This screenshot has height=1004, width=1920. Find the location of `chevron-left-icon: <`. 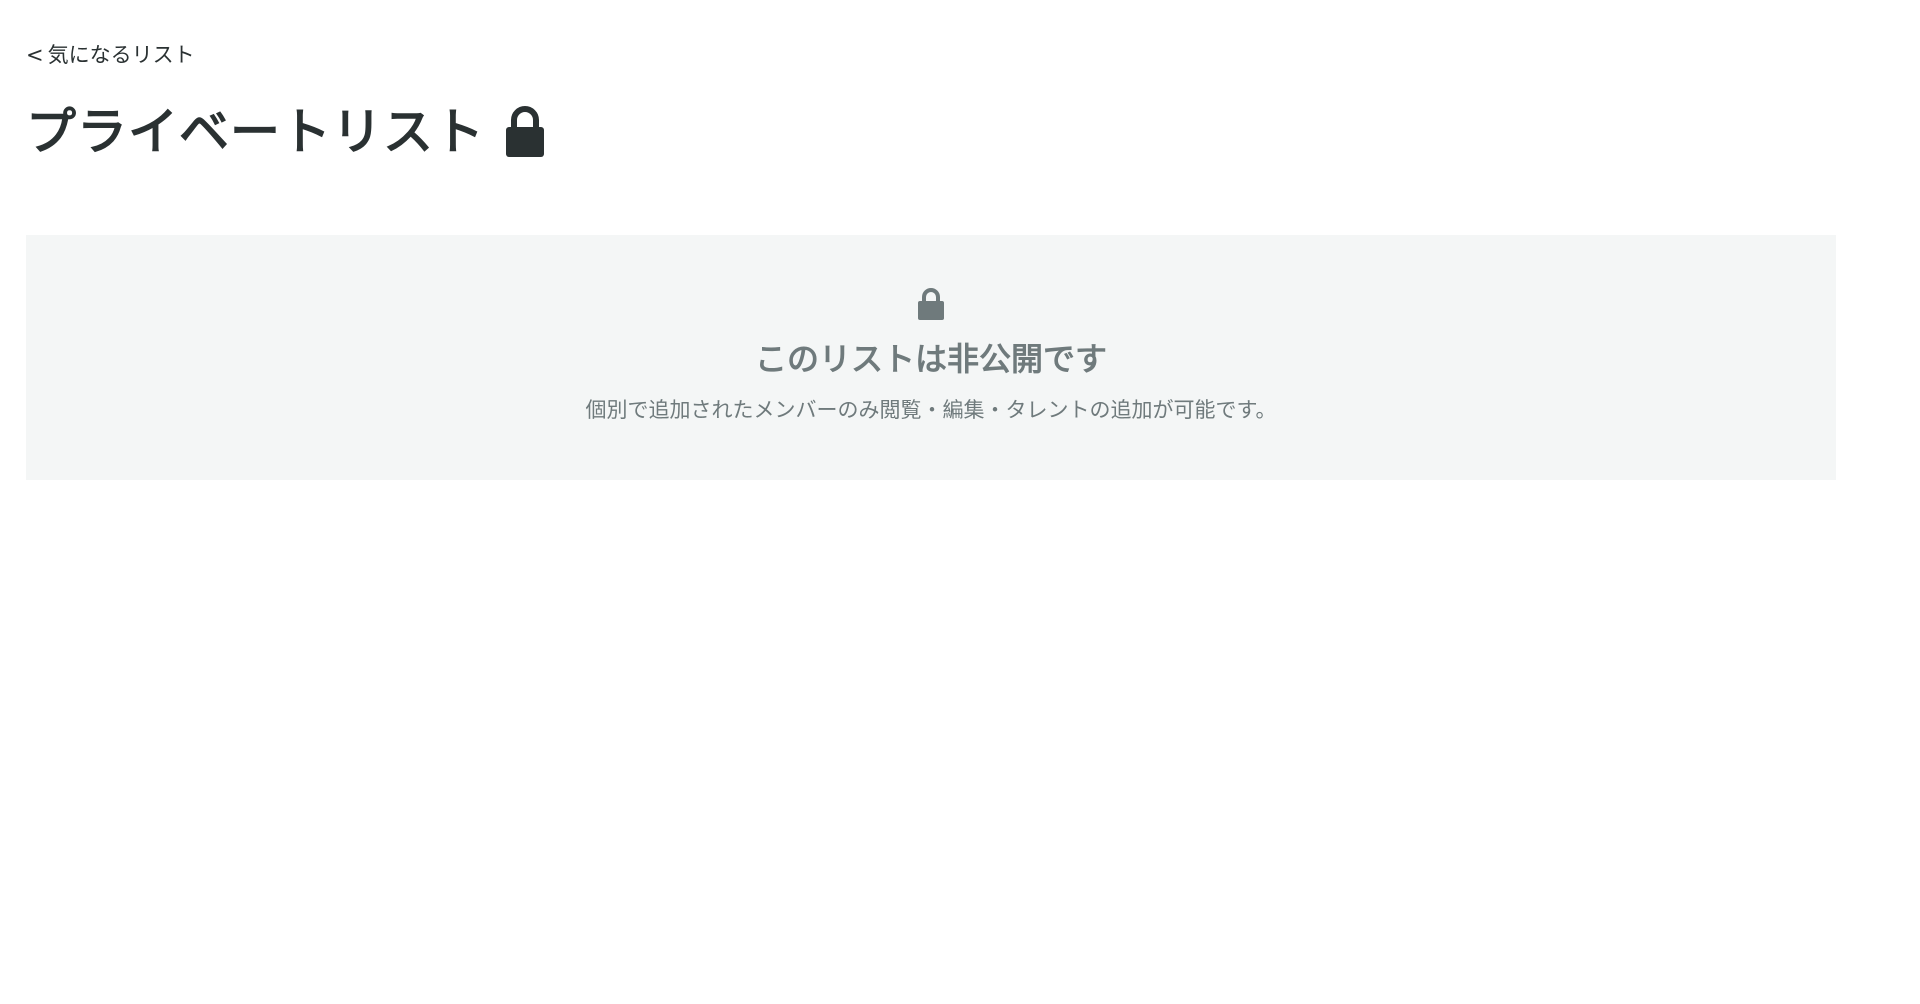

chevron-left-icon: < is located at coordinates (35, 55).